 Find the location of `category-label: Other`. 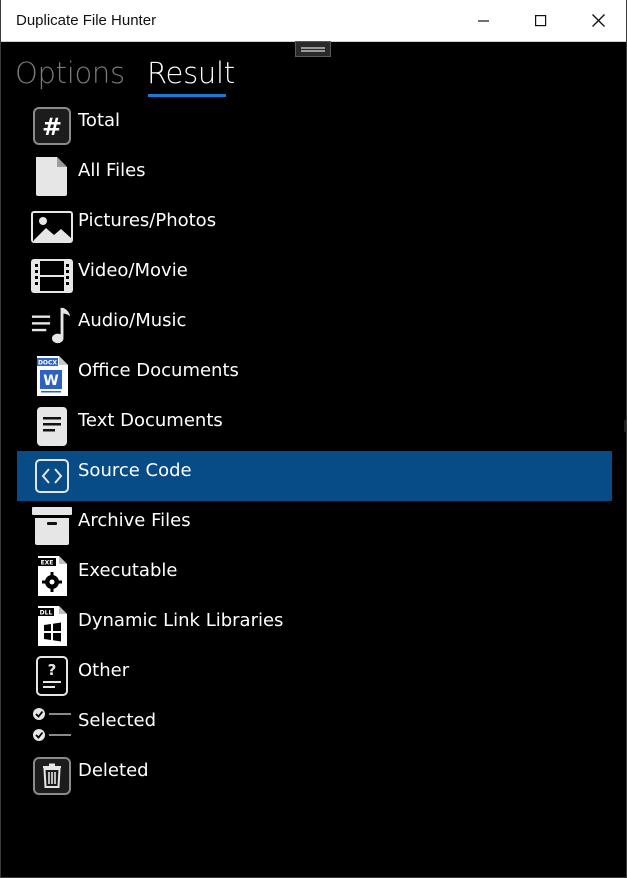

category-label: Other is located at coordinates (104, 670).